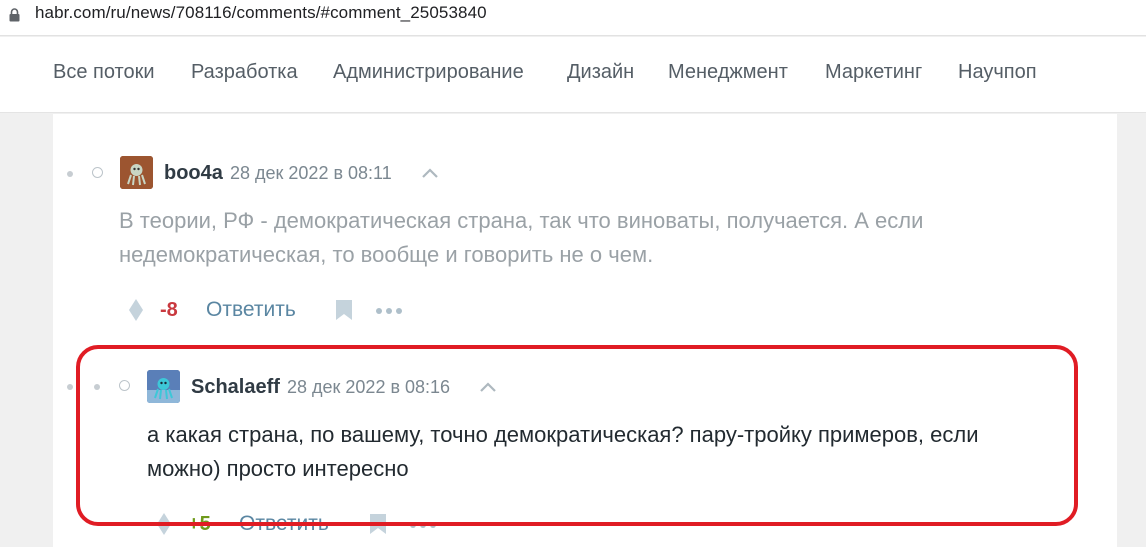 The height and width of the screenshot is (547, 1146). What do you see at coordinates (244, 72) in the screenshot?
I see `nav-item-development: Разработка` at bounding box center [244, 72].